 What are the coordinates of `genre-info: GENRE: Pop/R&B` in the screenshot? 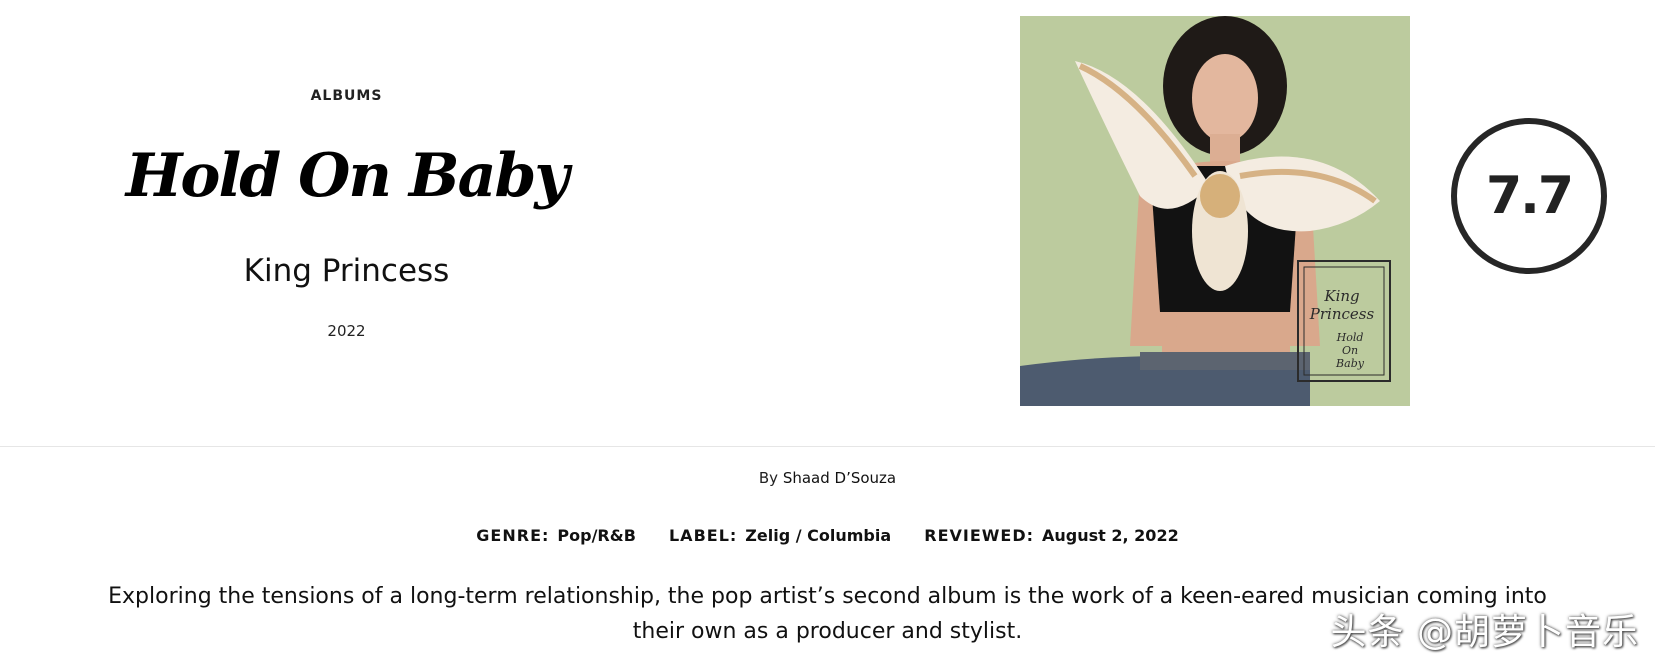 It's located at (556, 535).